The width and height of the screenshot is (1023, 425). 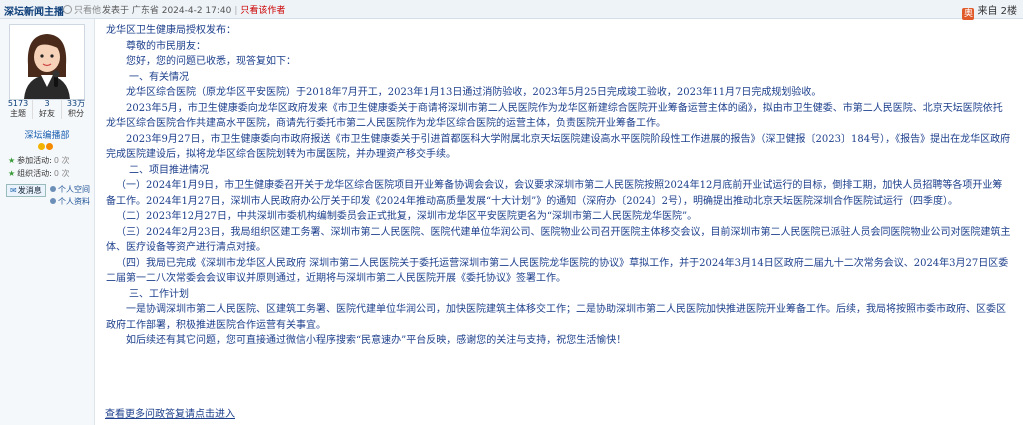 What do you see at coordinates (167, 11) in the screenshot?
I see `post-time: 发表于 广东省 2024-4-2 17:40` at bounding box center [167, 11].